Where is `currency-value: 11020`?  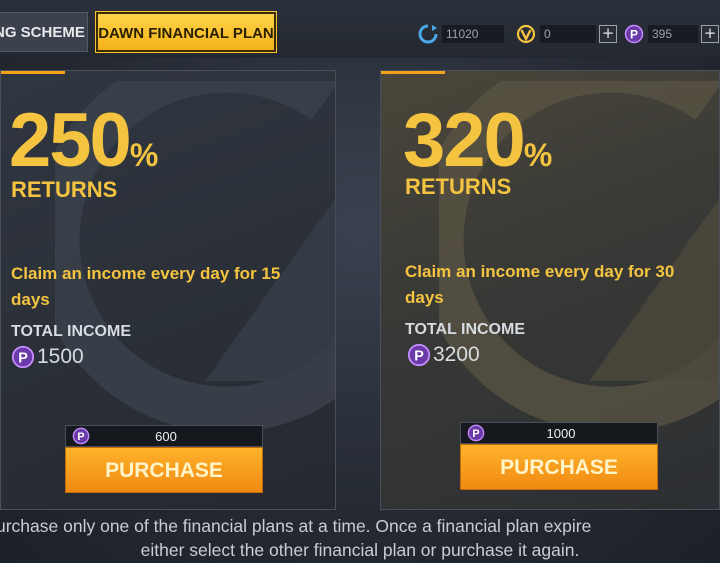
currency-value: 11020 is located at coordinates (473, 34).